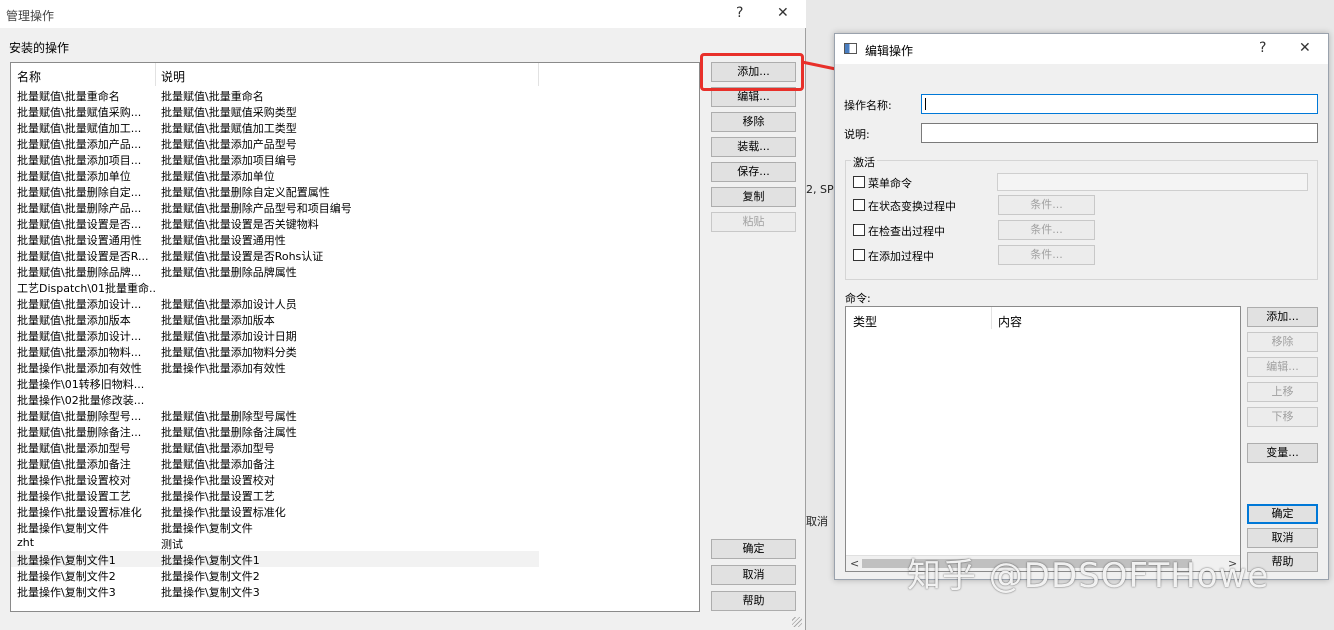 This screenshot has height=630, width=1334. Describe the element at coordinates (355, 431) in the screenshot. I see `list-item: 批量赋值\批量删除备注... 批量赋值\批量删除备注属性` at that location.